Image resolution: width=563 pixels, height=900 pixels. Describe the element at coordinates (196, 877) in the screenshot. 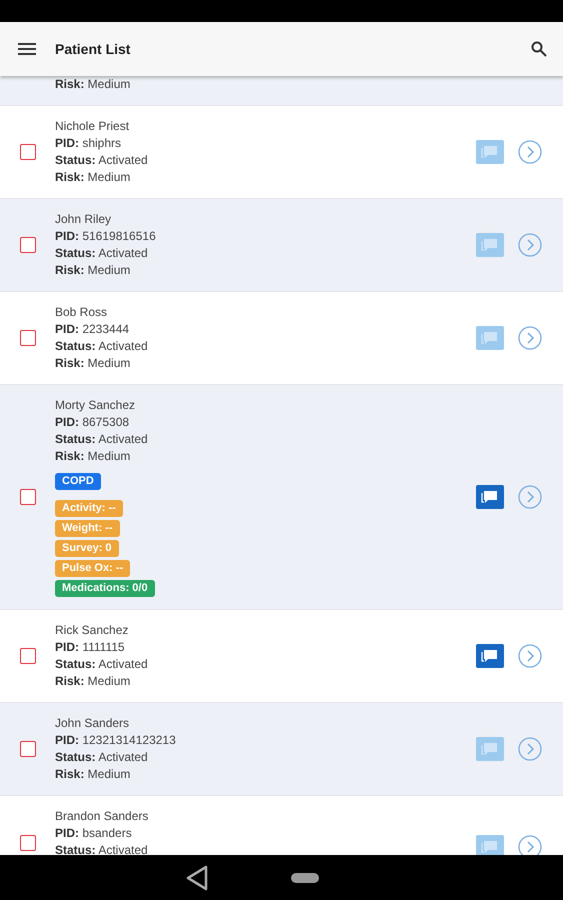

I see `back-icon` at that location.